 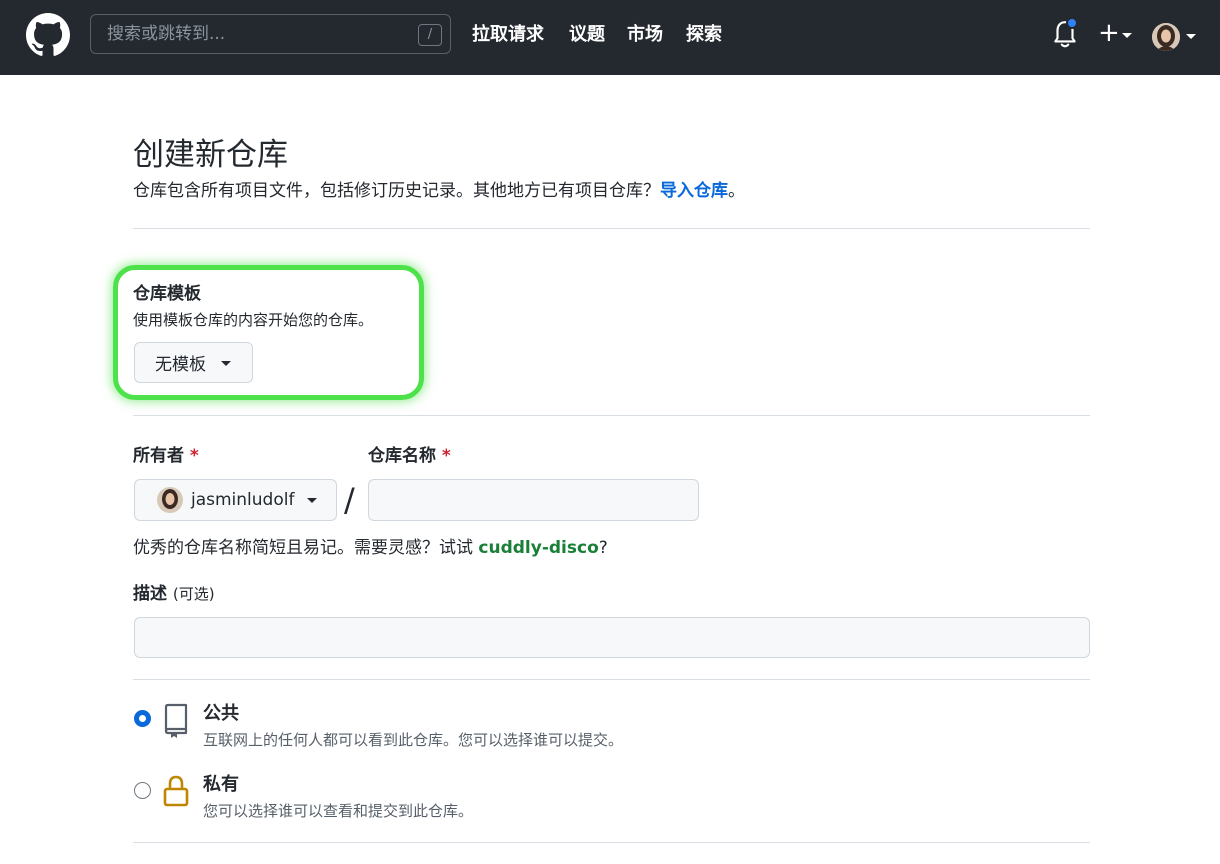 I want to click on plus-icon: +, so click(x=1109, y=33).